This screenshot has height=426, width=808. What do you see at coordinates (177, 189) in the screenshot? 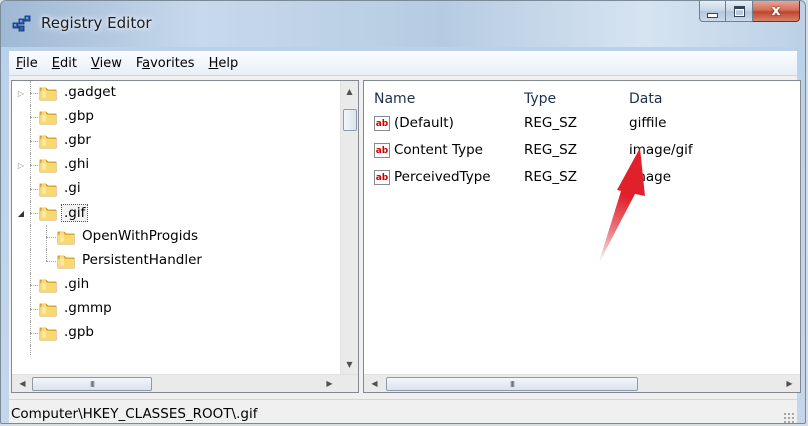
I see `tree-item: .gi` at bounding box center [177, 189].